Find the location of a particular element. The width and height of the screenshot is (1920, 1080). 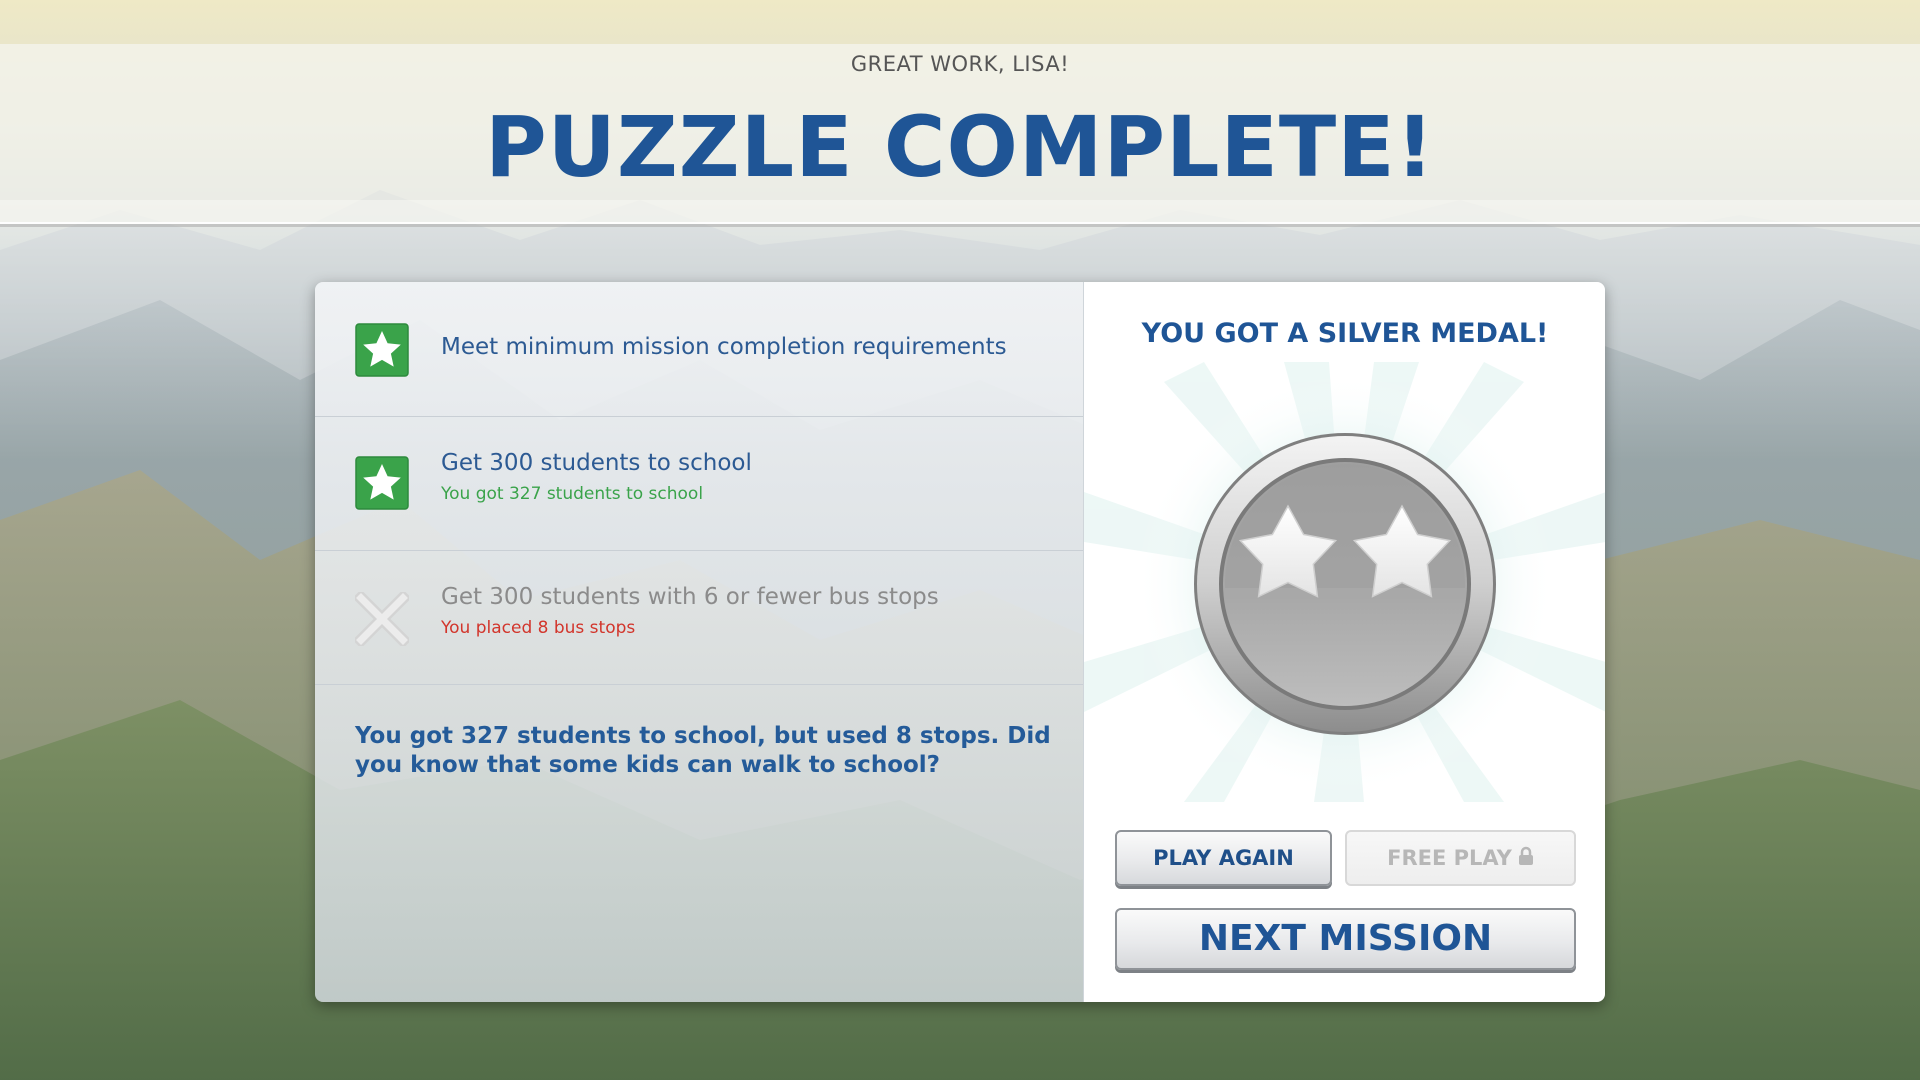

greeting-text: GREAT WORK, LISA! is located at coordinates (960, 64).